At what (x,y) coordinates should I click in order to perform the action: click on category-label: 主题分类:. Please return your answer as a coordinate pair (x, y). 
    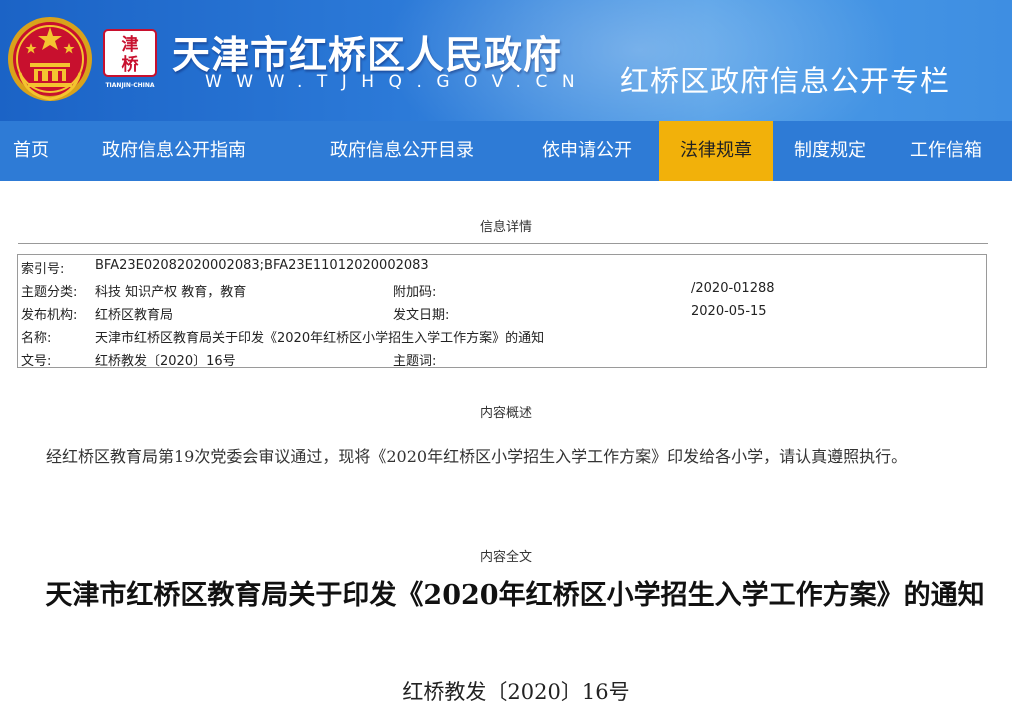
    Looking at the image, I should click on (49, 292).